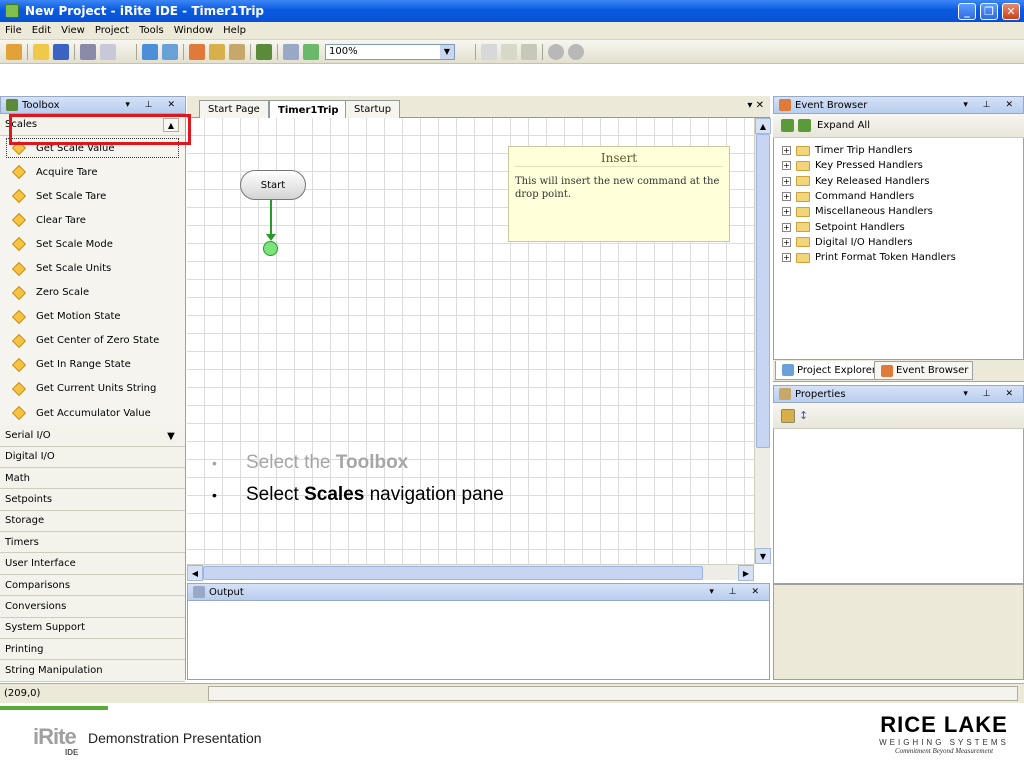  Describe the element at coordinates (746, 573) in the screenshot. I see `scroll-right-icon: ▶` at that location.